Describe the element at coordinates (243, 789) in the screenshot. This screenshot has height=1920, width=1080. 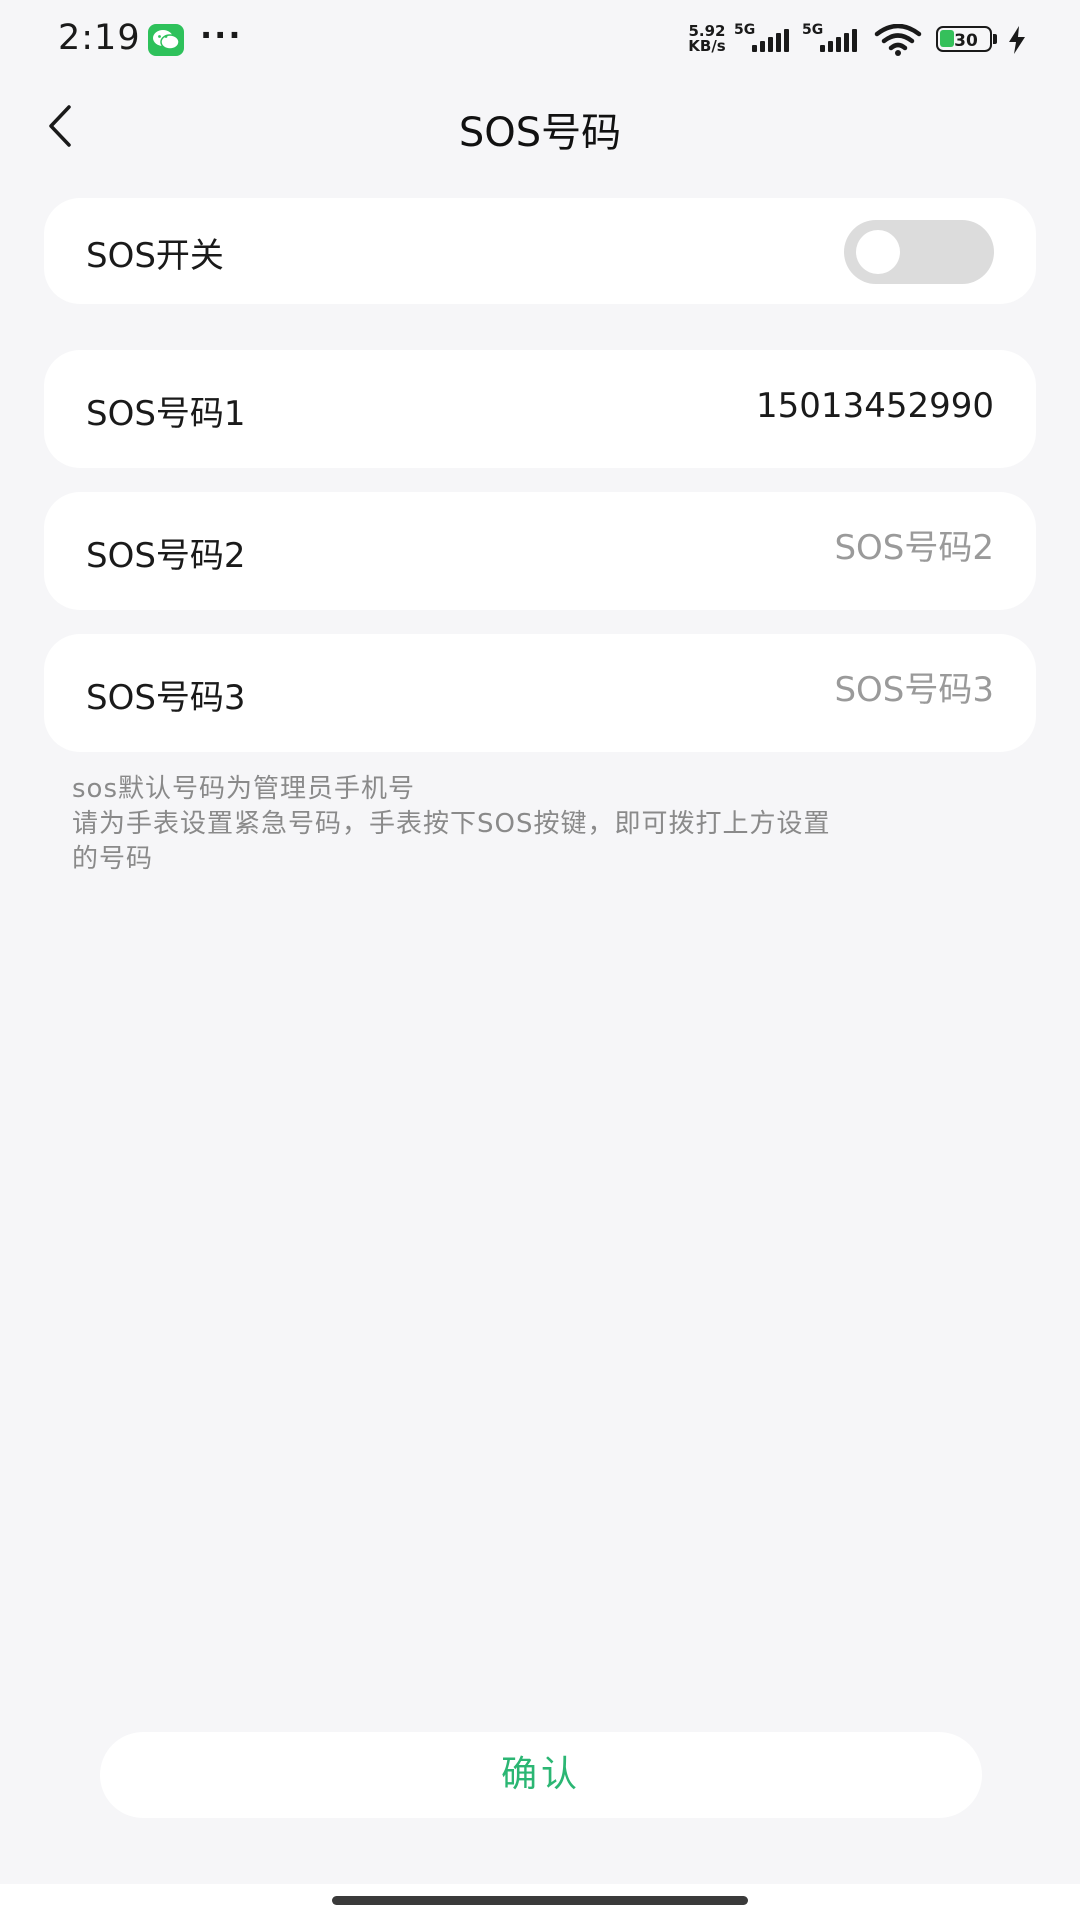
I see `hint-line-1: sos默认号码为管理员手机号` at that location.